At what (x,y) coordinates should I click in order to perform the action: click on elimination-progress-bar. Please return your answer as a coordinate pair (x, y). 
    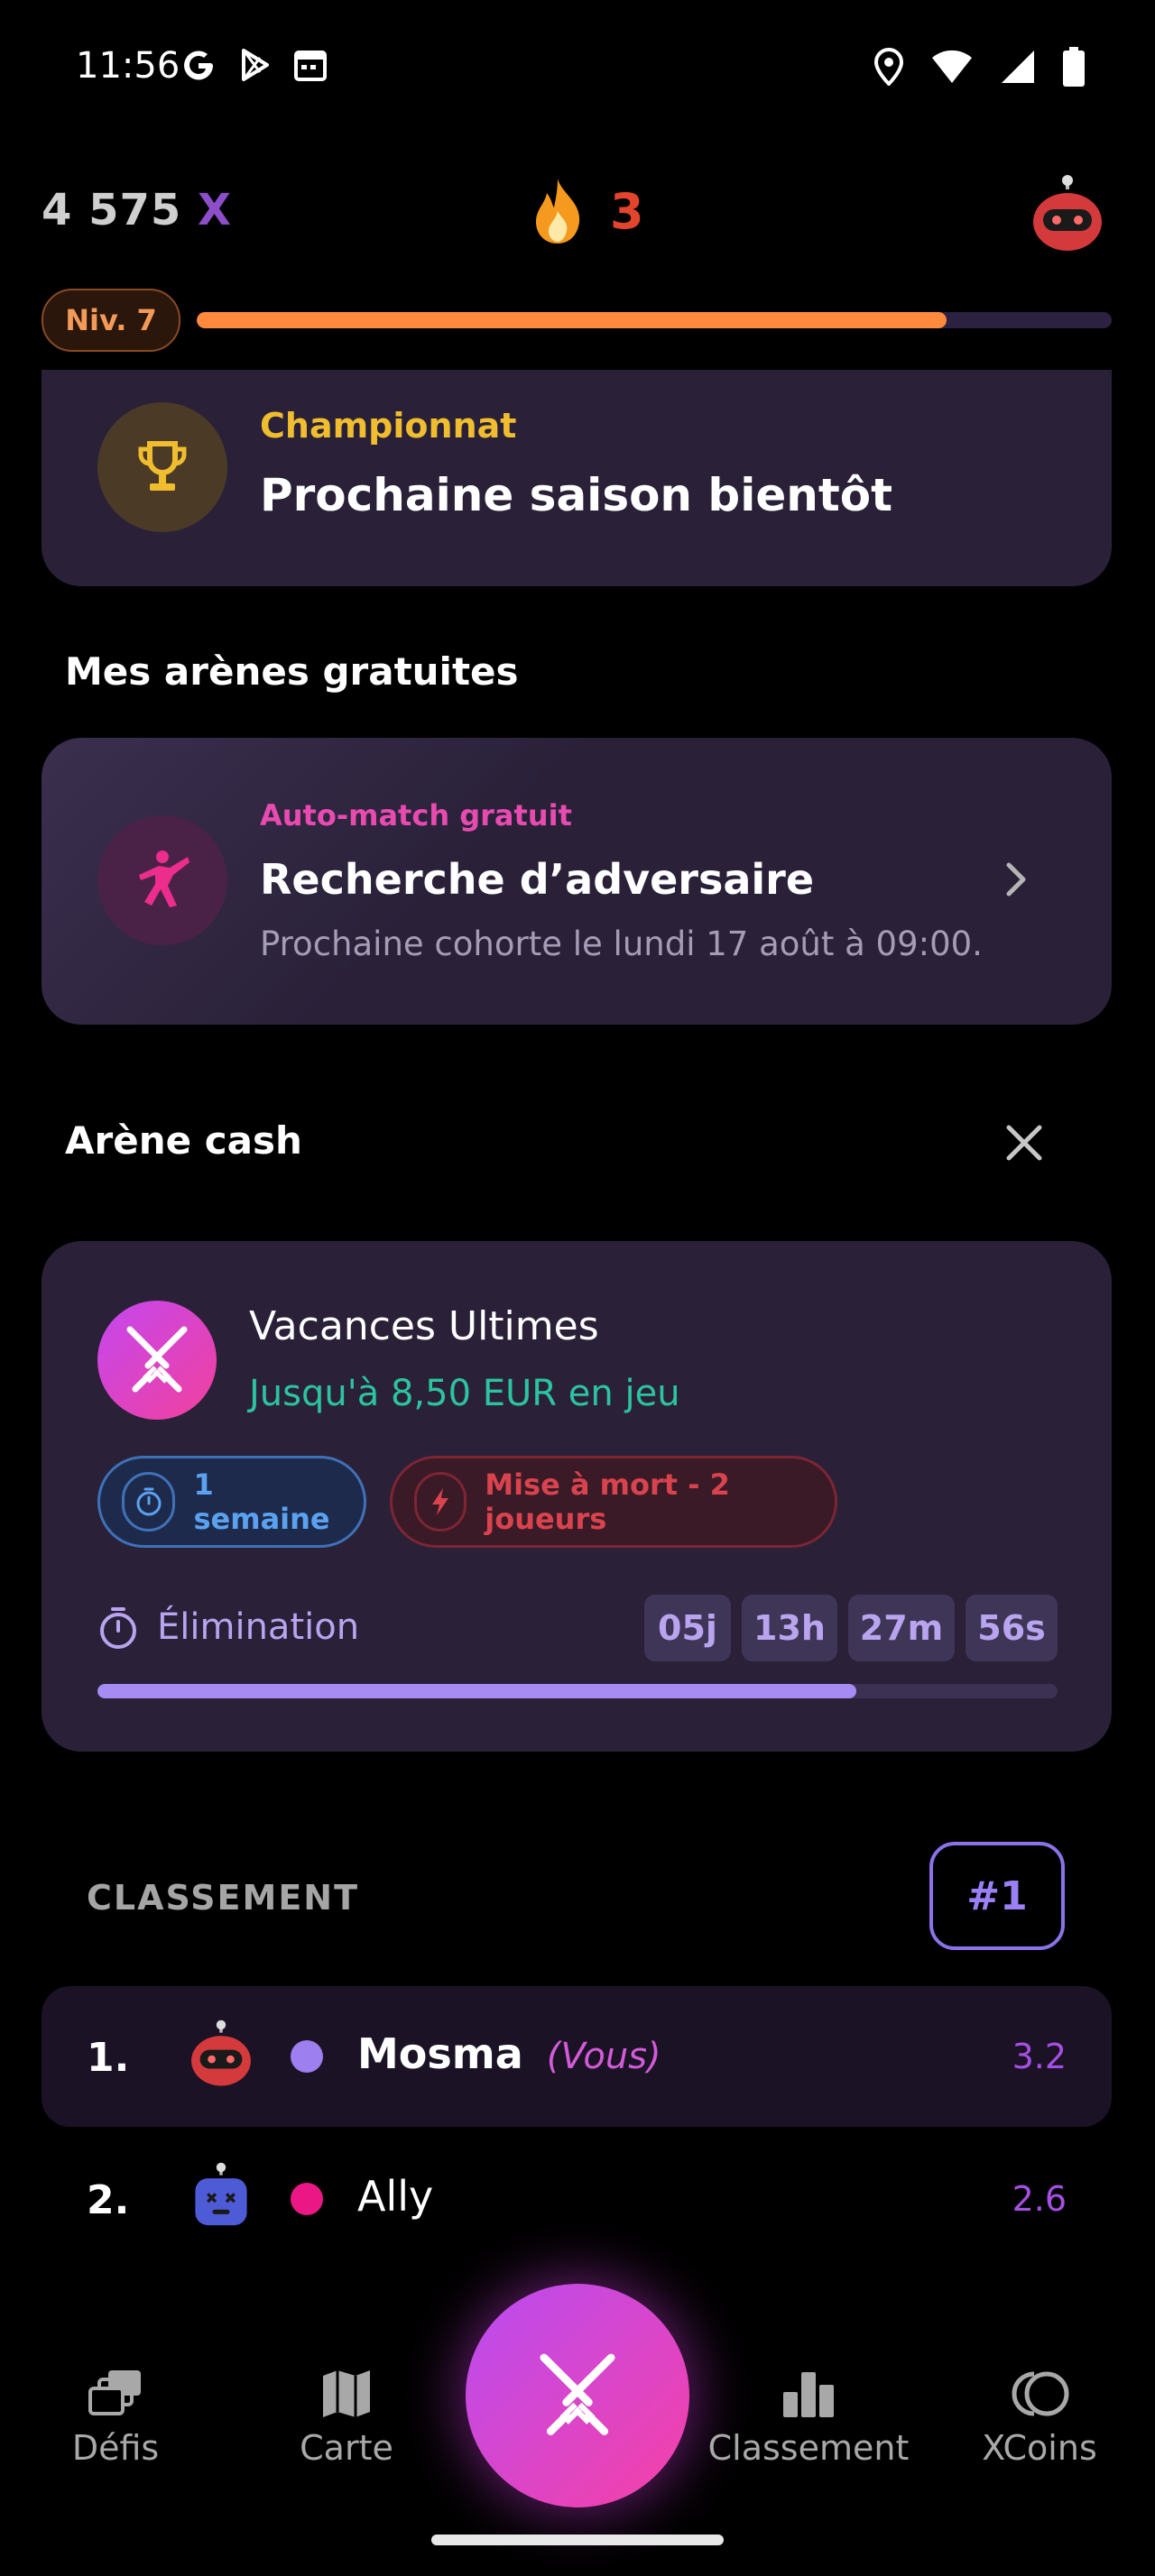
    Looking at the image, I should click on (577, 1691).